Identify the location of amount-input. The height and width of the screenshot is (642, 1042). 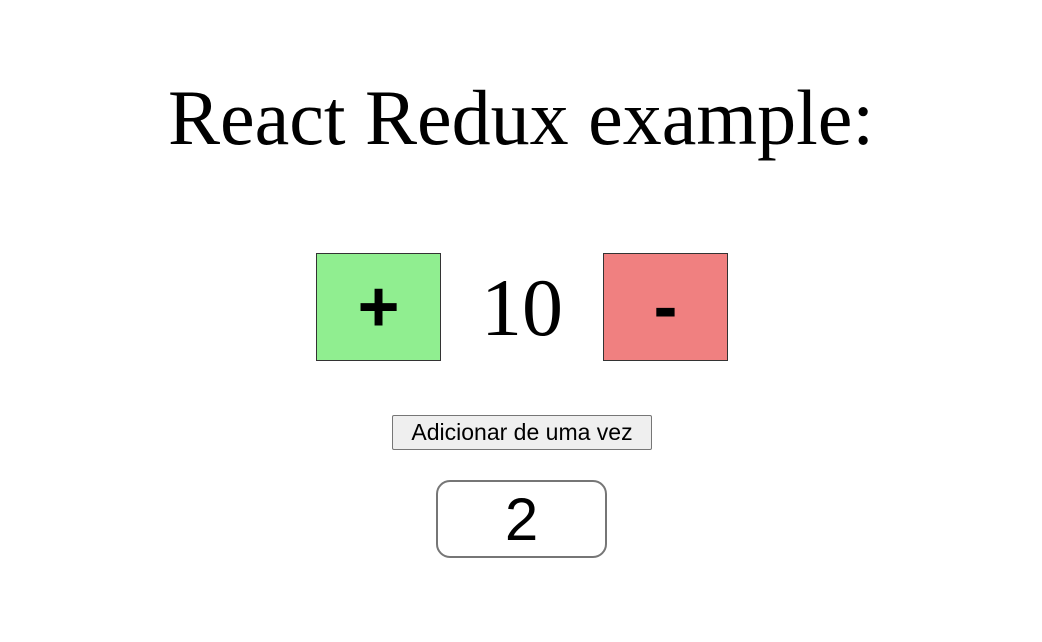
(521, 519).